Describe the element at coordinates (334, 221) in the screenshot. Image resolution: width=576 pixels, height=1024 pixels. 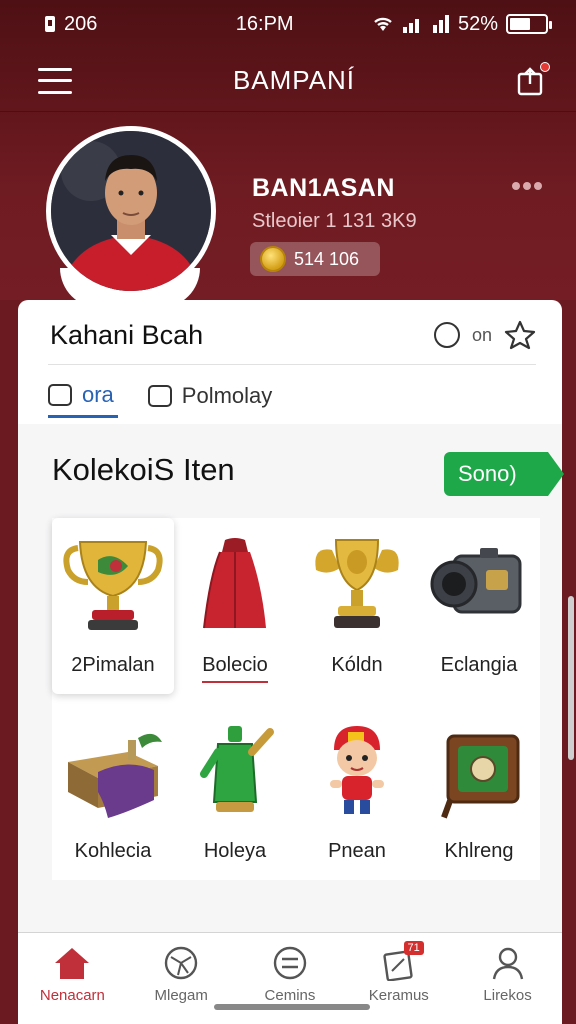
I see `profile-subtitle: Stleoier 1 131 3K9` at that location.